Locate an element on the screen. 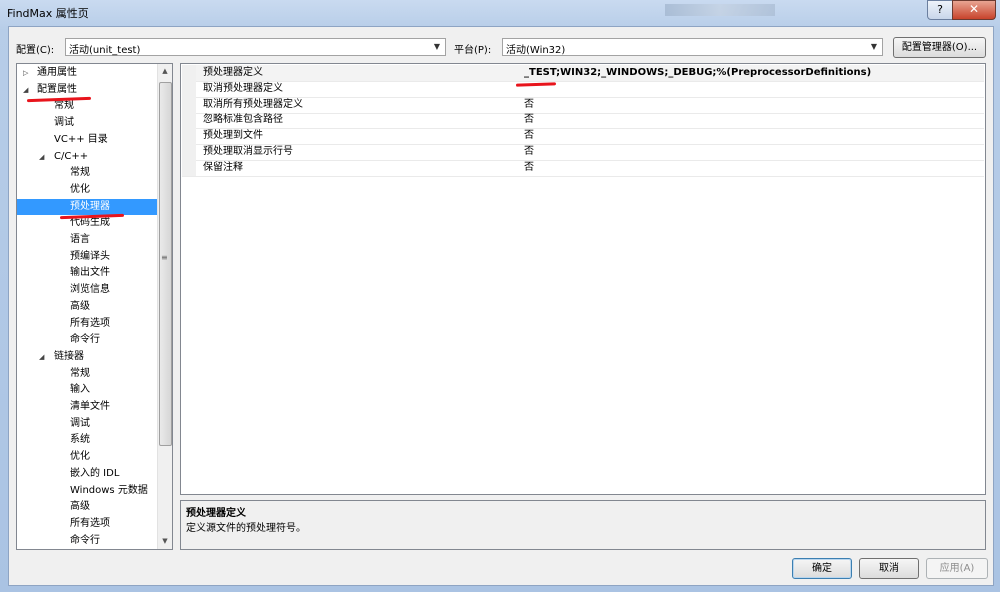  expand-icon: ▷ is located at coordinates (25, 73).